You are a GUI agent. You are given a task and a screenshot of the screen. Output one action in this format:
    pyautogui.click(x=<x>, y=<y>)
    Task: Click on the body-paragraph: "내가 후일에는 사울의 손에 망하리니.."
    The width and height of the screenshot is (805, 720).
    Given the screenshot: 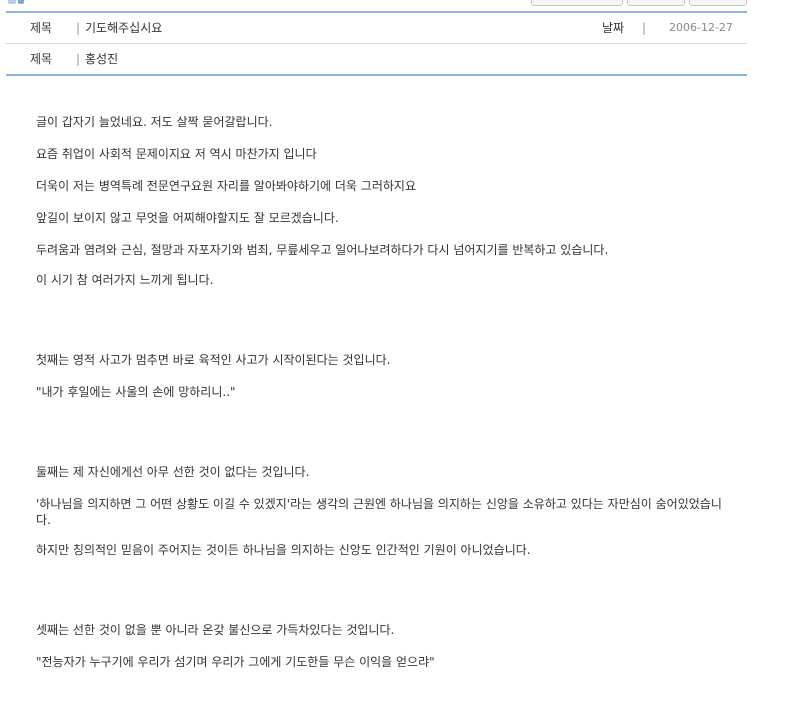 What is the action you would take?
    pyautogui.click(x=136, y=392)
    